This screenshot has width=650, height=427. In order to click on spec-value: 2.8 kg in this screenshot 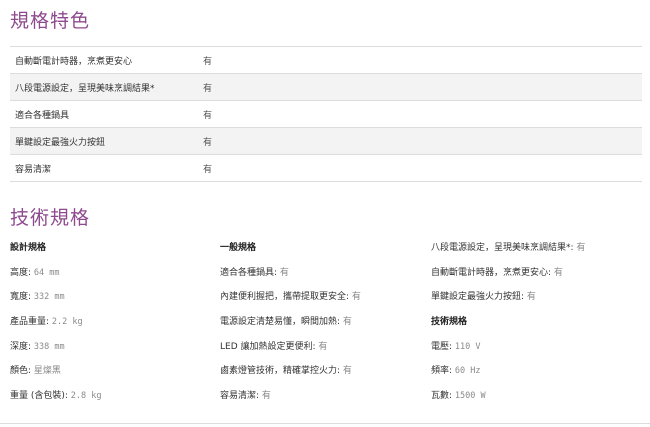, I will do `click(86, 396)`.